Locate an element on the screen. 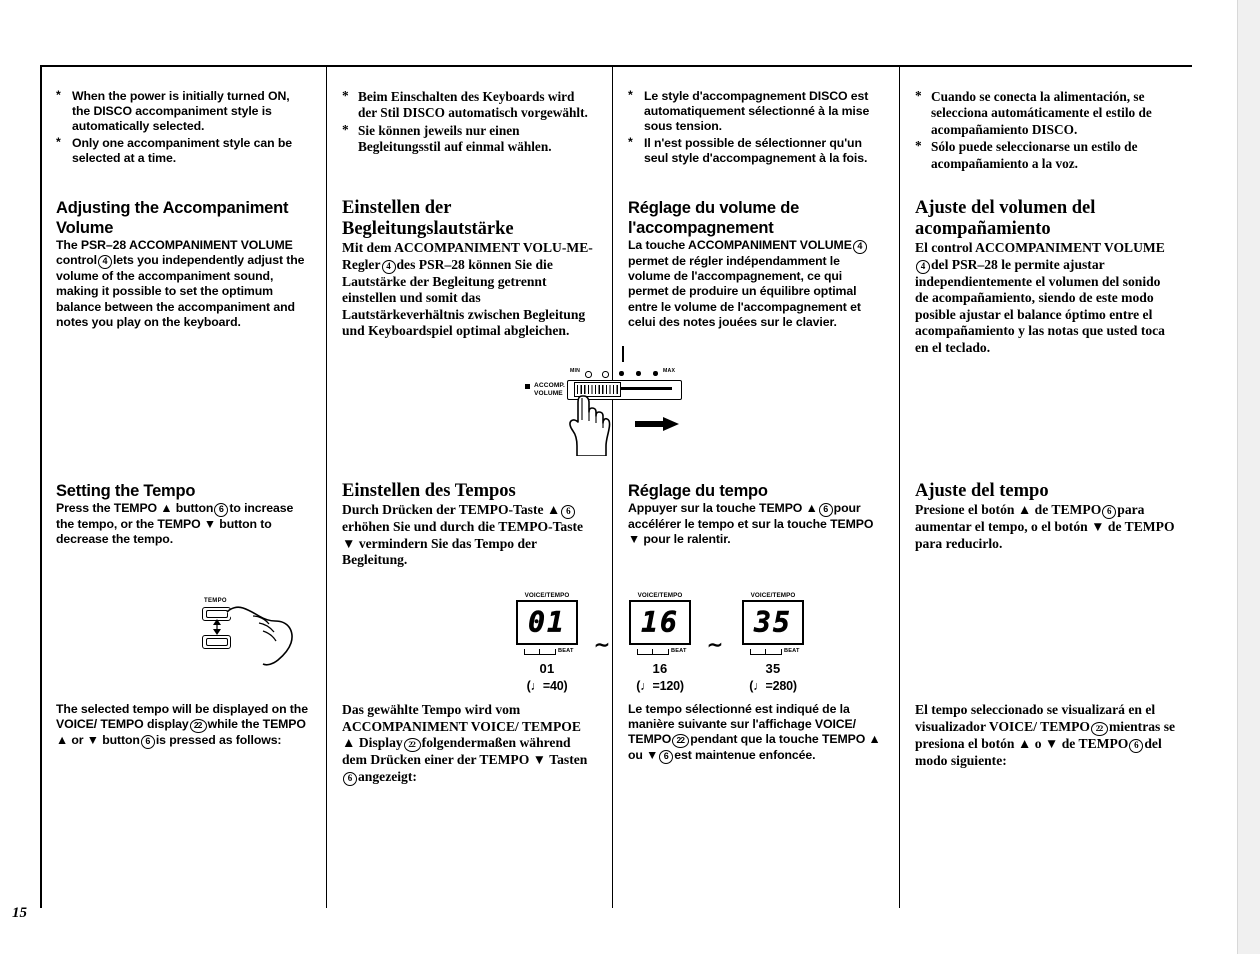 This screenshot has height=954, width=1260. max-label: MAX is located at coordinates (669, 371).